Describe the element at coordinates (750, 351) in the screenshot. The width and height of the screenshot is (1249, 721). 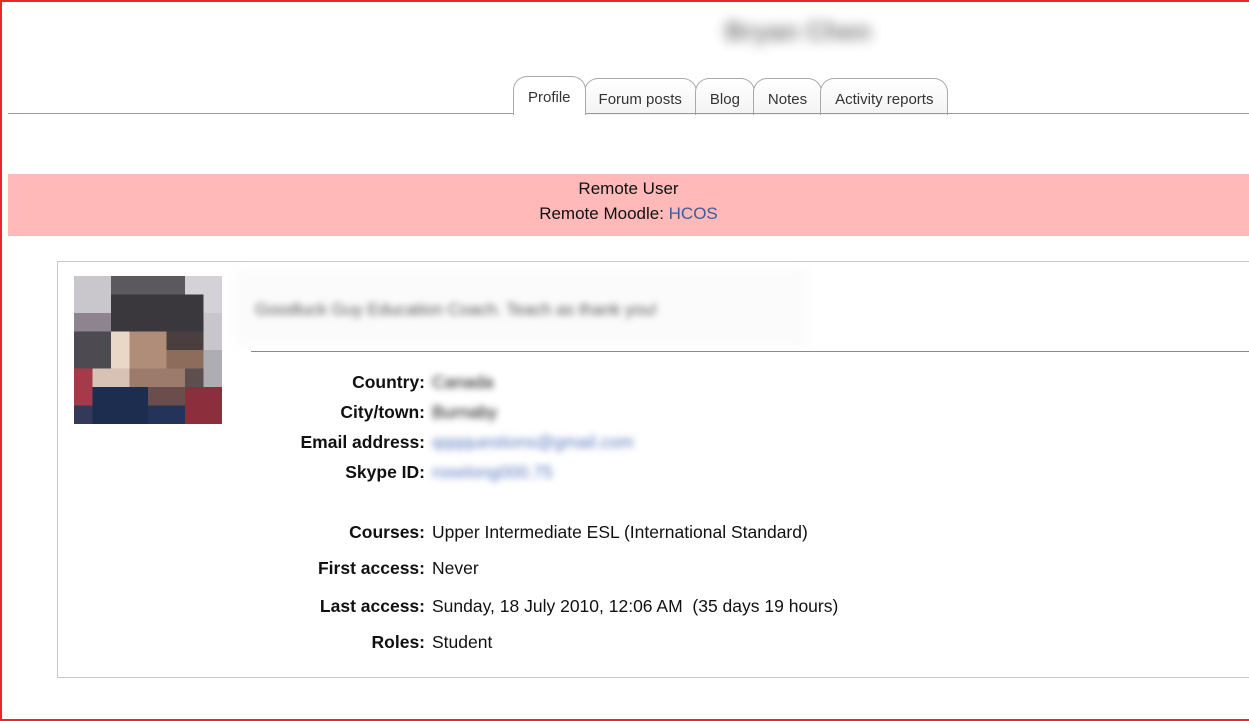
I see `description-divider` at that location.